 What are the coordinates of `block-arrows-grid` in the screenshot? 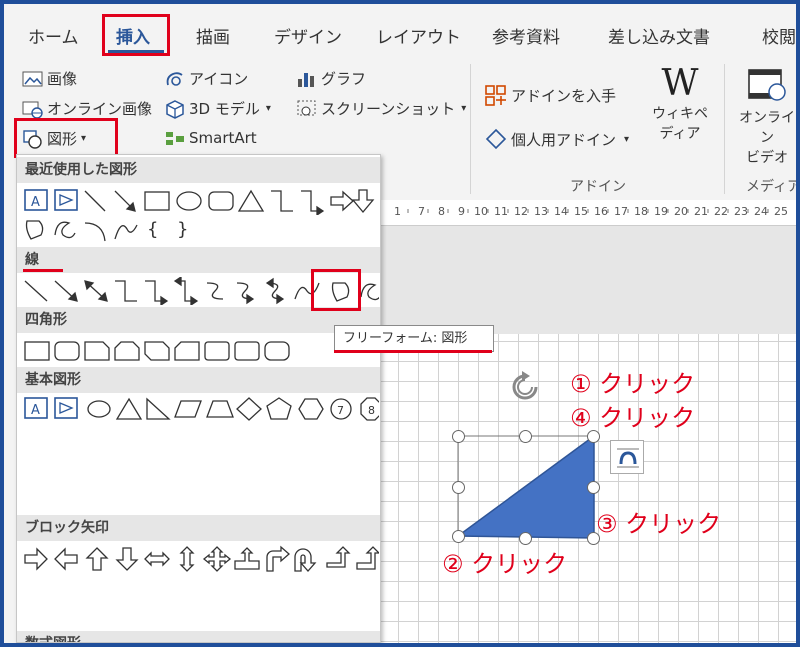 It's located at (201, 559).